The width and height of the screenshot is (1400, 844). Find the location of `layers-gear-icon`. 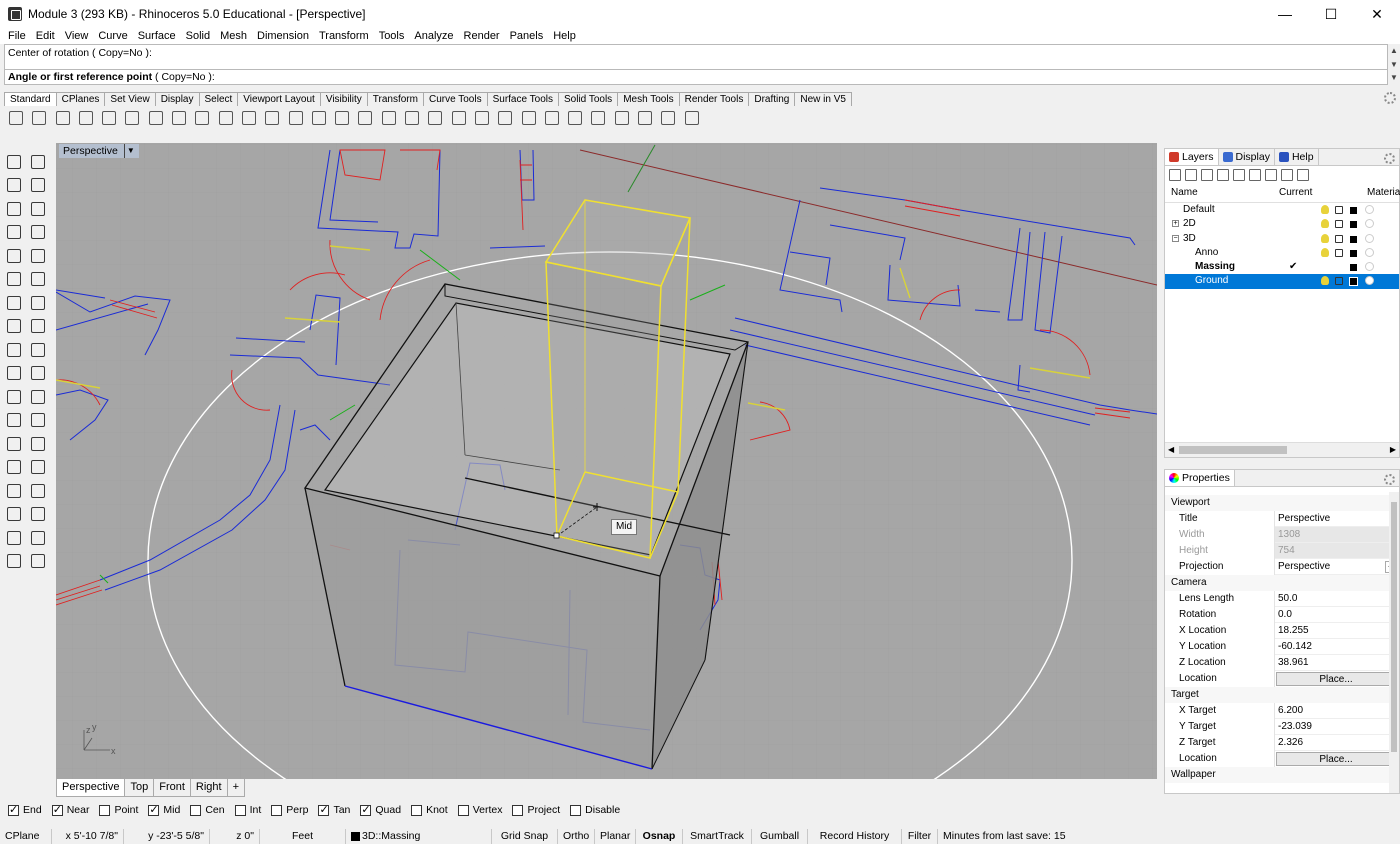

layers-gear-icon is located at coordinates (1389, 158).